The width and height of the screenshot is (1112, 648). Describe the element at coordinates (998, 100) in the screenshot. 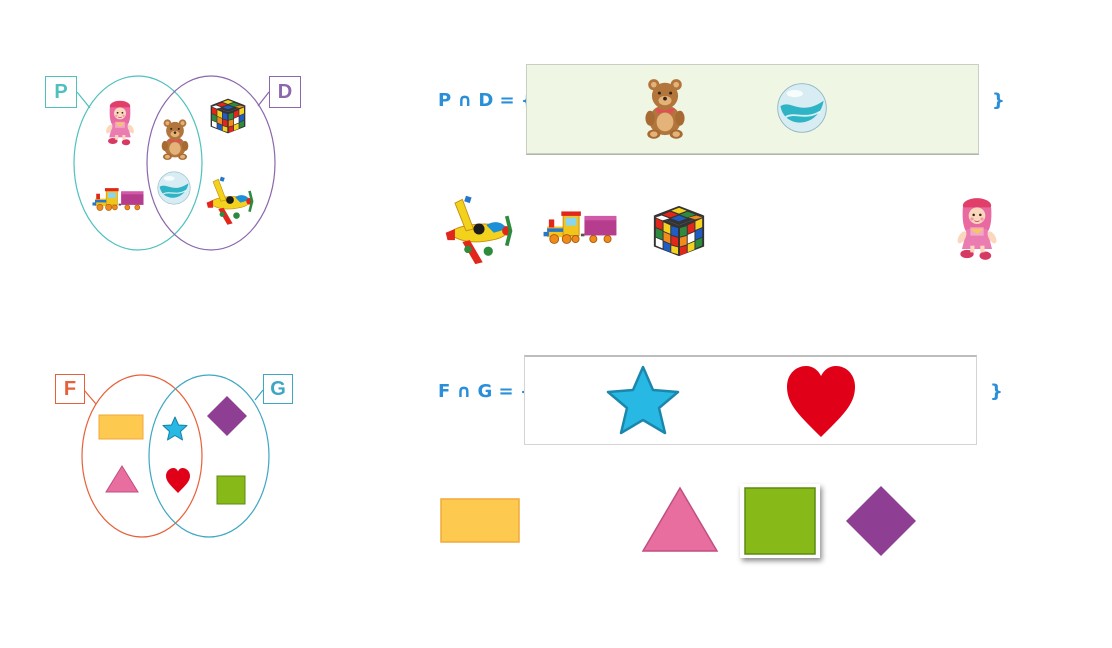

I see `equation-p-intersect-d-close: }` at that location.